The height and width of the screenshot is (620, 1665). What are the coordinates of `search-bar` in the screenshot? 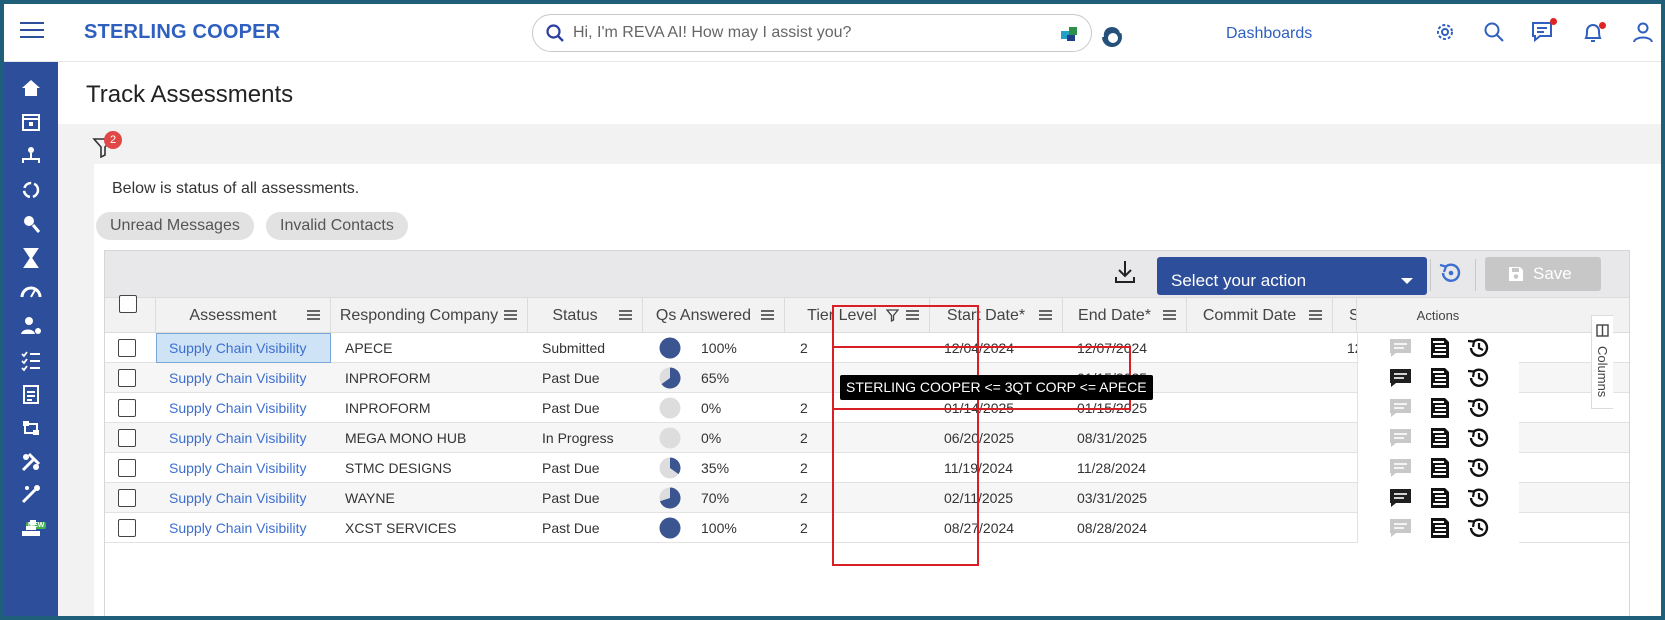 It's located at (812, 33).